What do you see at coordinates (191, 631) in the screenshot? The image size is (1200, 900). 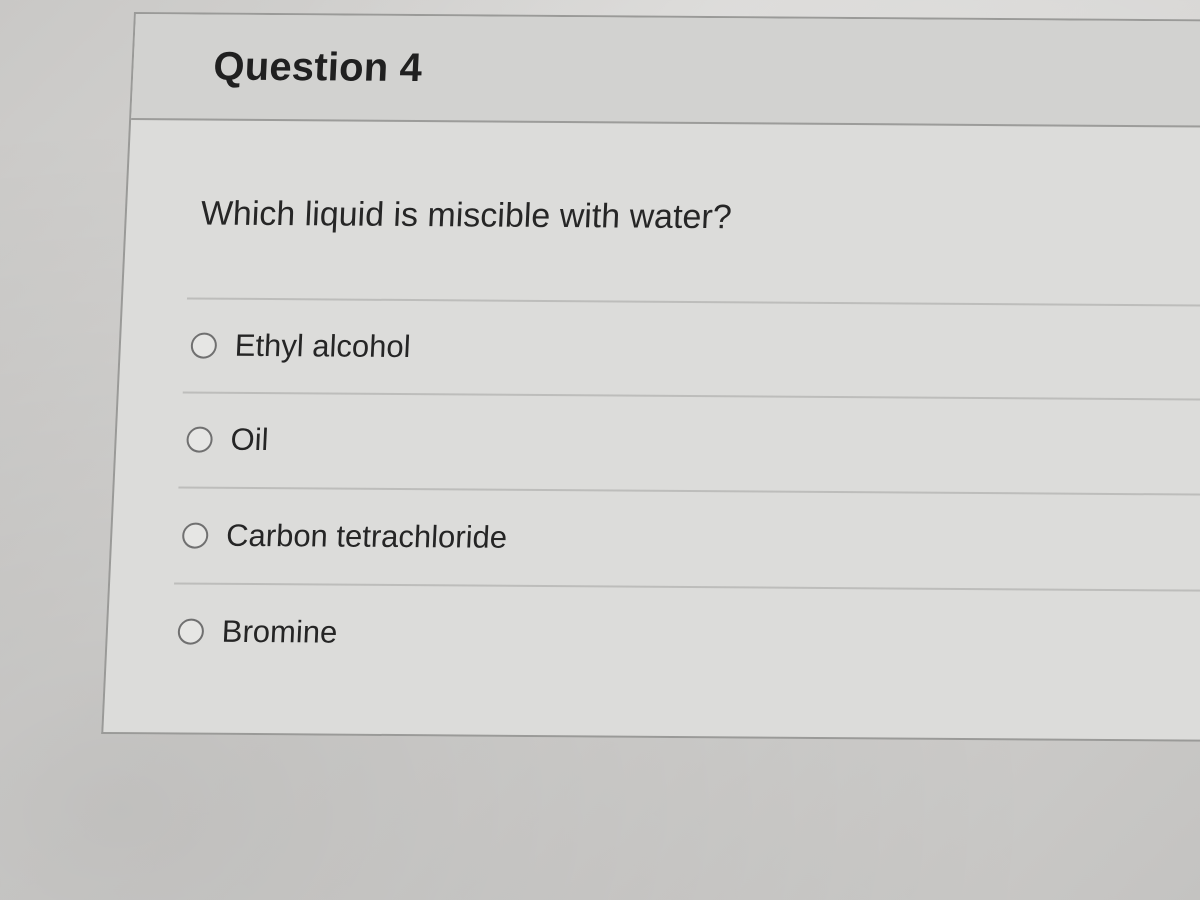 I see `radio-button-bromine` at bounding box center [191, 631].